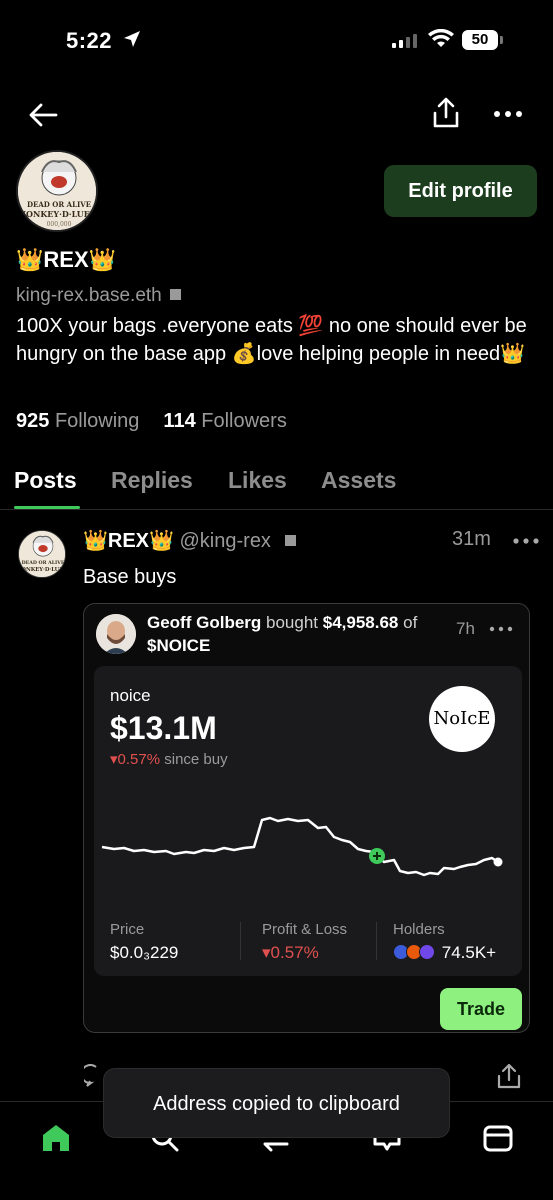 The height and width of the screenshot is (1200, 553). I want to click on tab-likes: Likes, so click(257, 480).